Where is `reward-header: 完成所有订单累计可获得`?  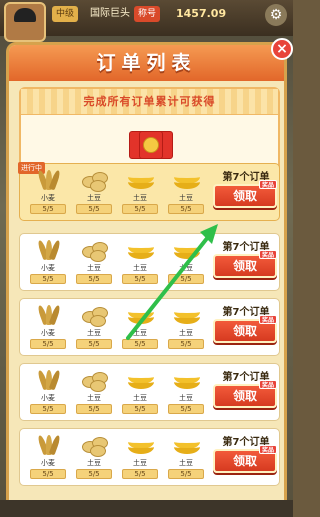 reward-header: 完成所有订单累计可获得 is located at coordinates (149, 102).